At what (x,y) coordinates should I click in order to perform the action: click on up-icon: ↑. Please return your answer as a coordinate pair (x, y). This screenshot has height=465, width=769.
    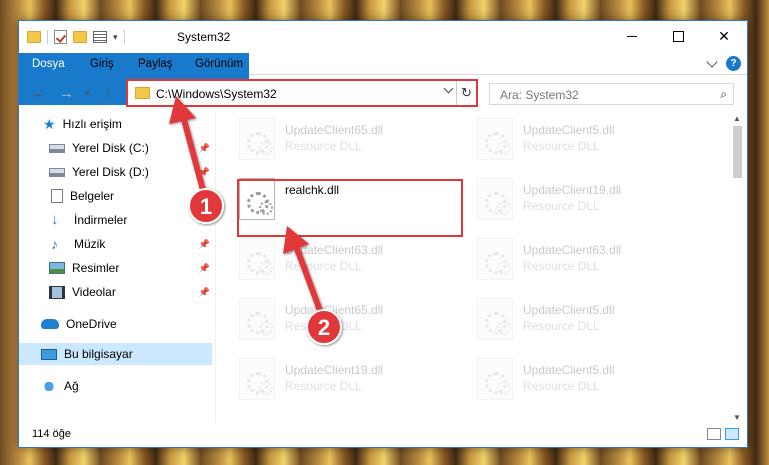
    Looking at the image, I should click on (108, 93).